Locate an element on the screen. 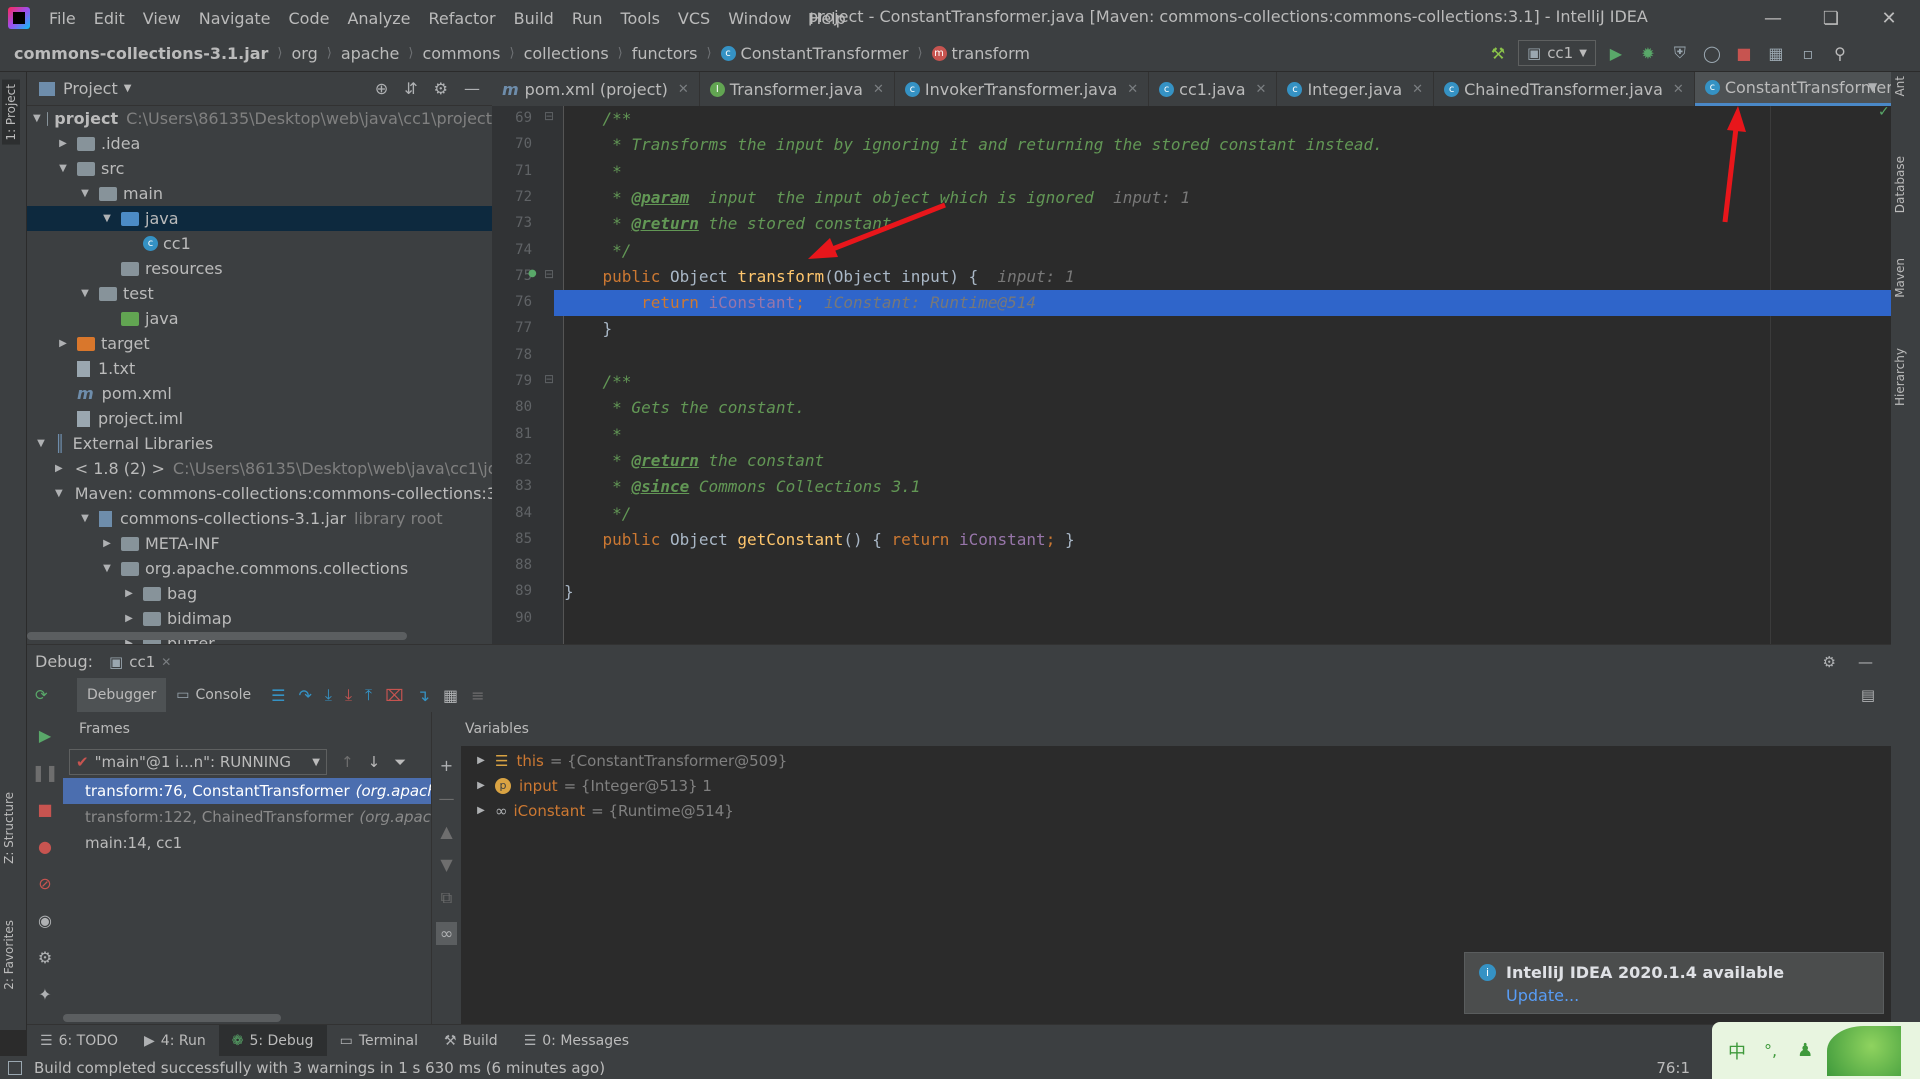 The image size is (1920, 1079). annotation-arrows is located at coordinates (1277, 182).